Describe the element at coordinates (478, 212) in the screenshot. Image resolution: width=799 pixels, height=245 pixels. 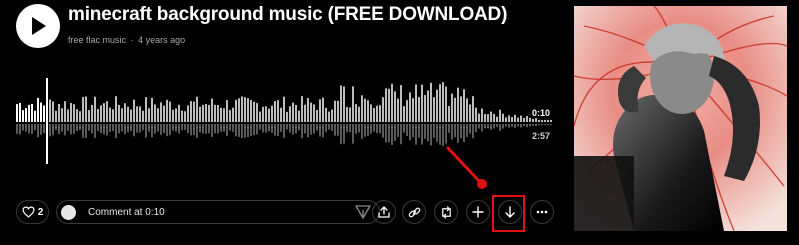
I see `add-to-playlist-button` at that location.